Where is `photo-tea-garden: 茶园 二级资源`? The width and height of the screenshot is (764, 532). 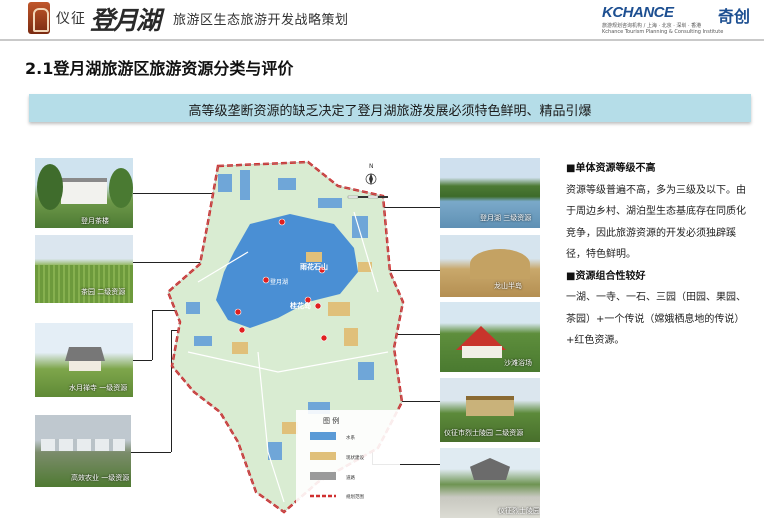 photo-tea-garden: 茶园 二级资源 is located at coordinates (84, 269).